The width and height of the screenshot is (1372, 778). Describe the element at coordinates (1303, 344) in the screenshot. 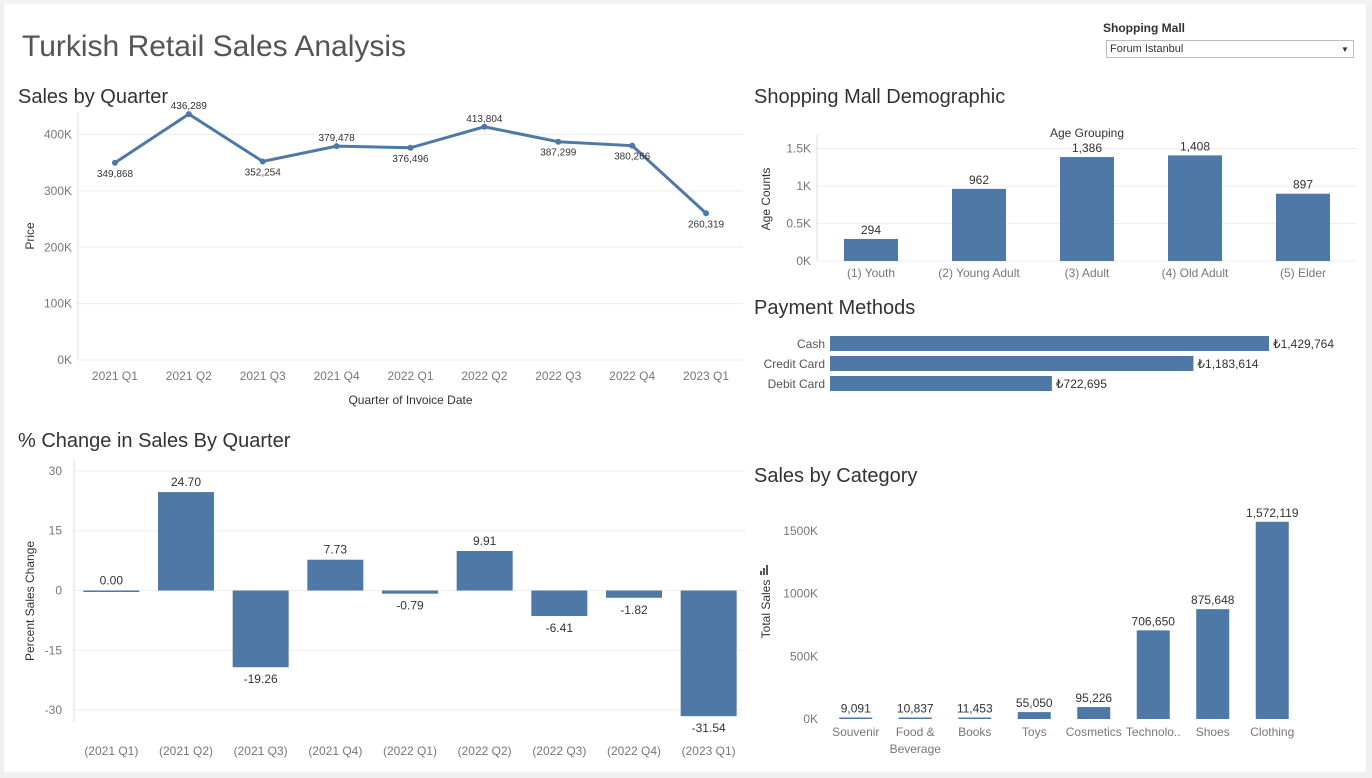

I see `payment-data-label: ₺1,429,764` at that location.